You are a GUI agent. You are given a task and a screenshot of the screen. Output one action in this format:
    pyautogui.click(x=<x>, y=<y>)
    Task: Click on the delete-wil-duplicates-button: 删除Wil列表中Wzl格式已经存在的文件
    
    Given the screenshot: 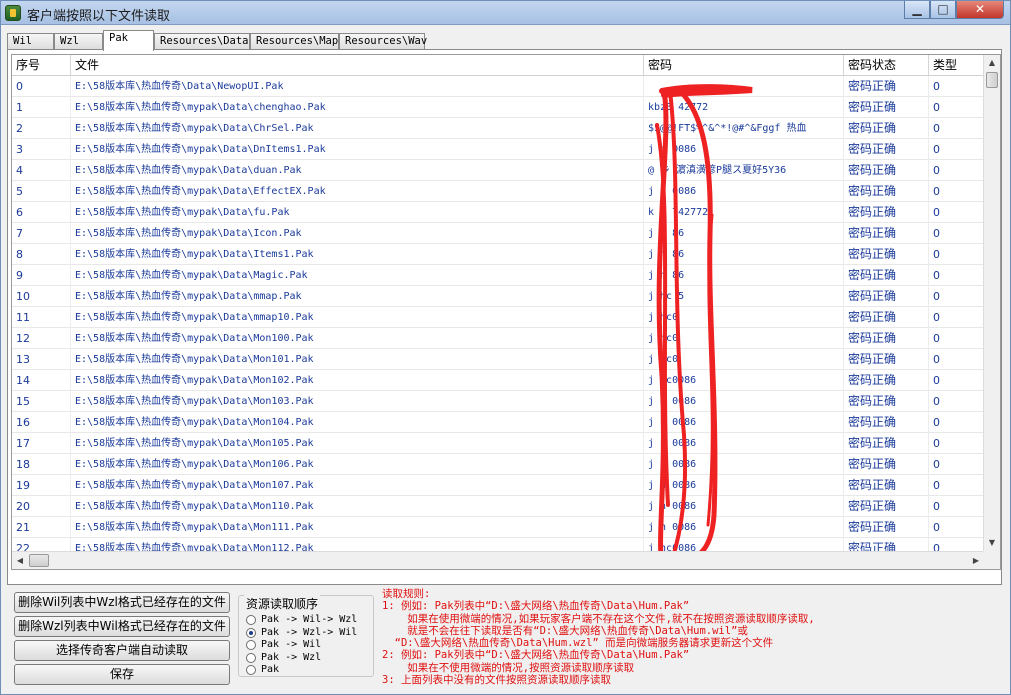 What is the action you would take?
    pyautogui.click(x=122, y=602)
    